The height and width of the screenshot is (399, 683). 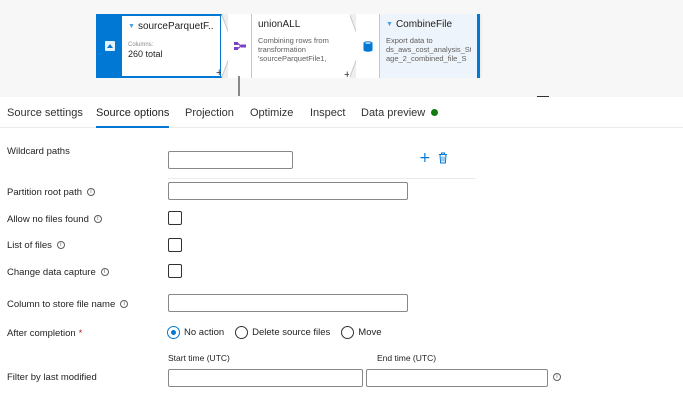 What do you see at coordinates (271, 113) in the screenshot?
I see `tab-optimize: Optimize` at bounding box center [271, 113].